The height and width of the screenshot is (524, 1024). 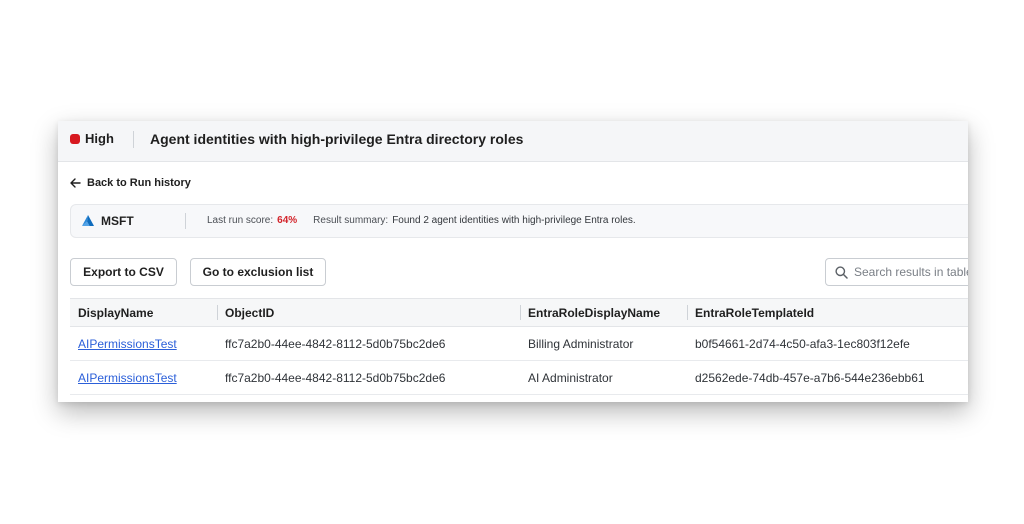 What do you see at coordinates (139, 183) in the screenshot?
I see `back-link-label: Back to Run history` at bounding box center [139, 183].